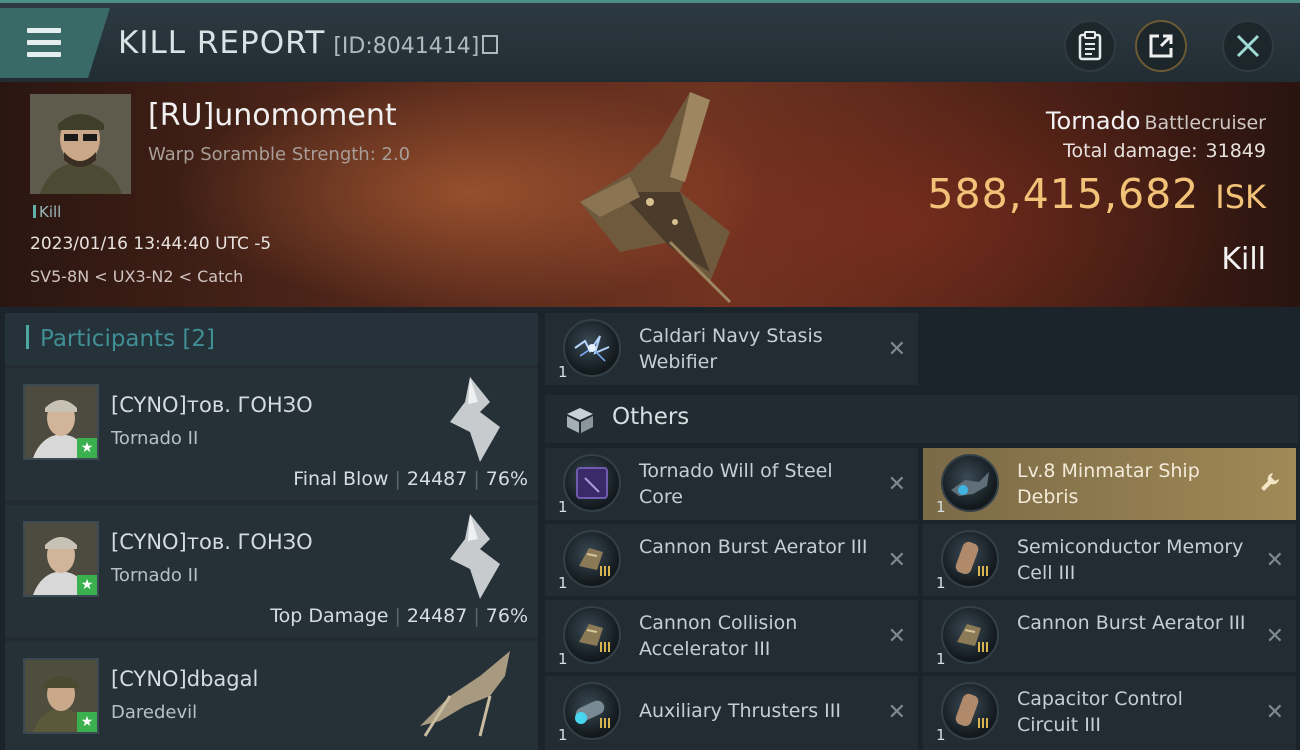 The height and width of the screenshot is (750, 1300). Describe the element at coordinates (506, 616) in the screenshot. I see `participant-percent: 76%` at that location.